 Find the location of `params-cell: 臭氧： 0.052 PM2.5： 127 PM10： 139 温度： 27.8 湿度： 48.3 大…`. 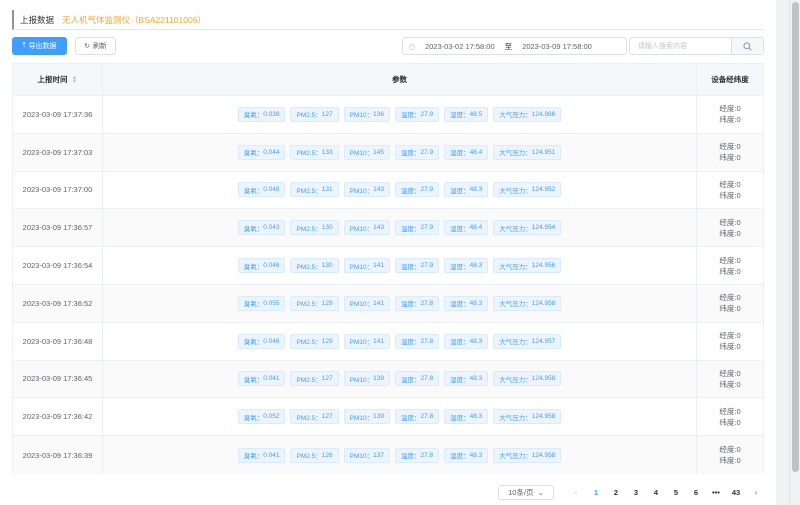

params-cell: 臭氧： 0.052 PM2.5： 127 PM10： 139 温度： 27.8 湿度： 48.3 大… is located at coordinates (400, 417).